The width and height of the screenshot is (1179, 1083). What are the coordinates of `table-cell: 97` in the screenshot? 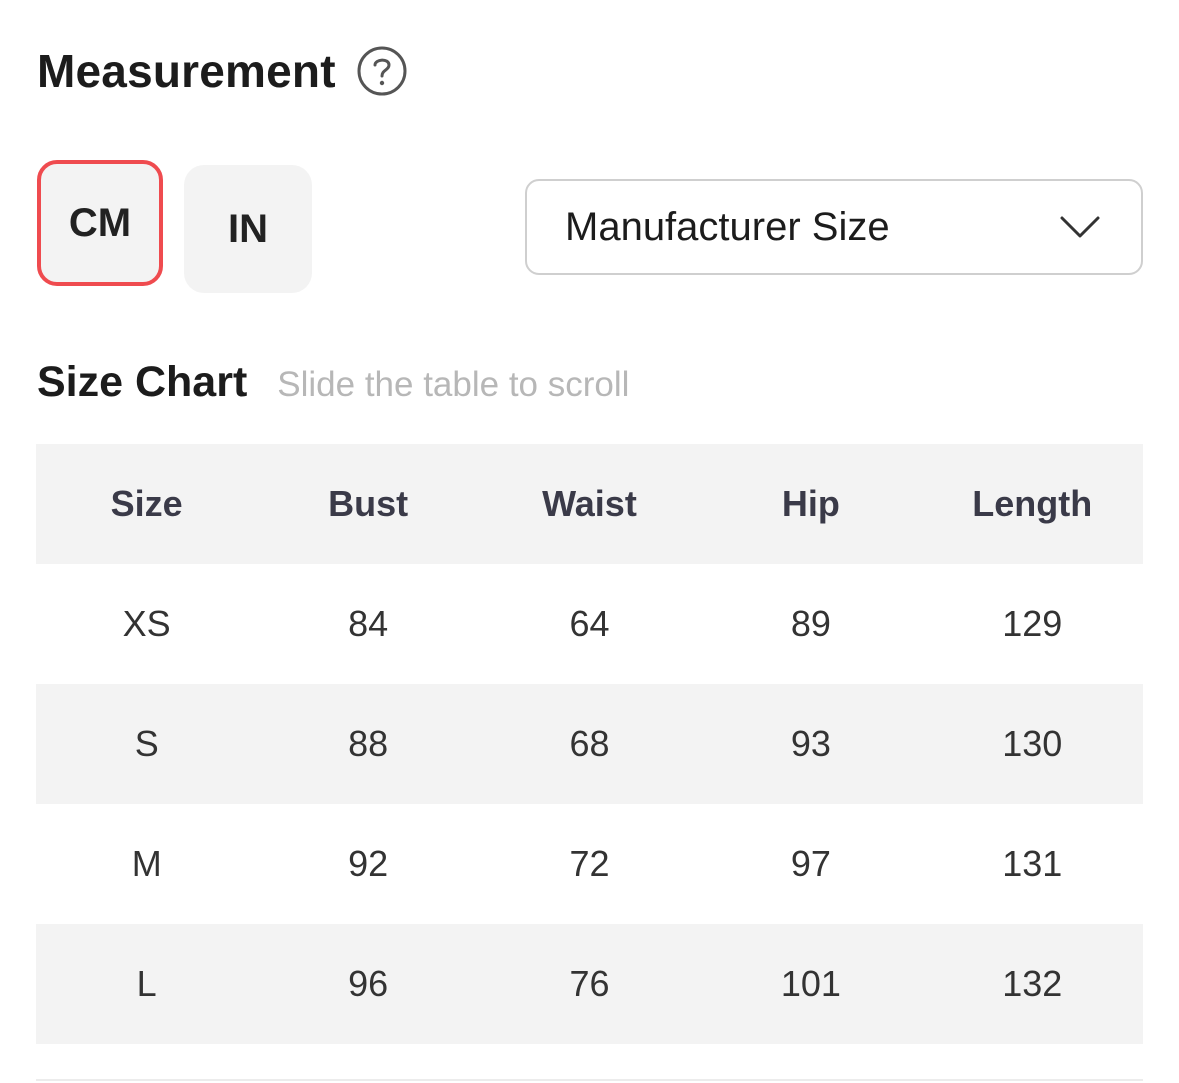 It's located at (810, 863).